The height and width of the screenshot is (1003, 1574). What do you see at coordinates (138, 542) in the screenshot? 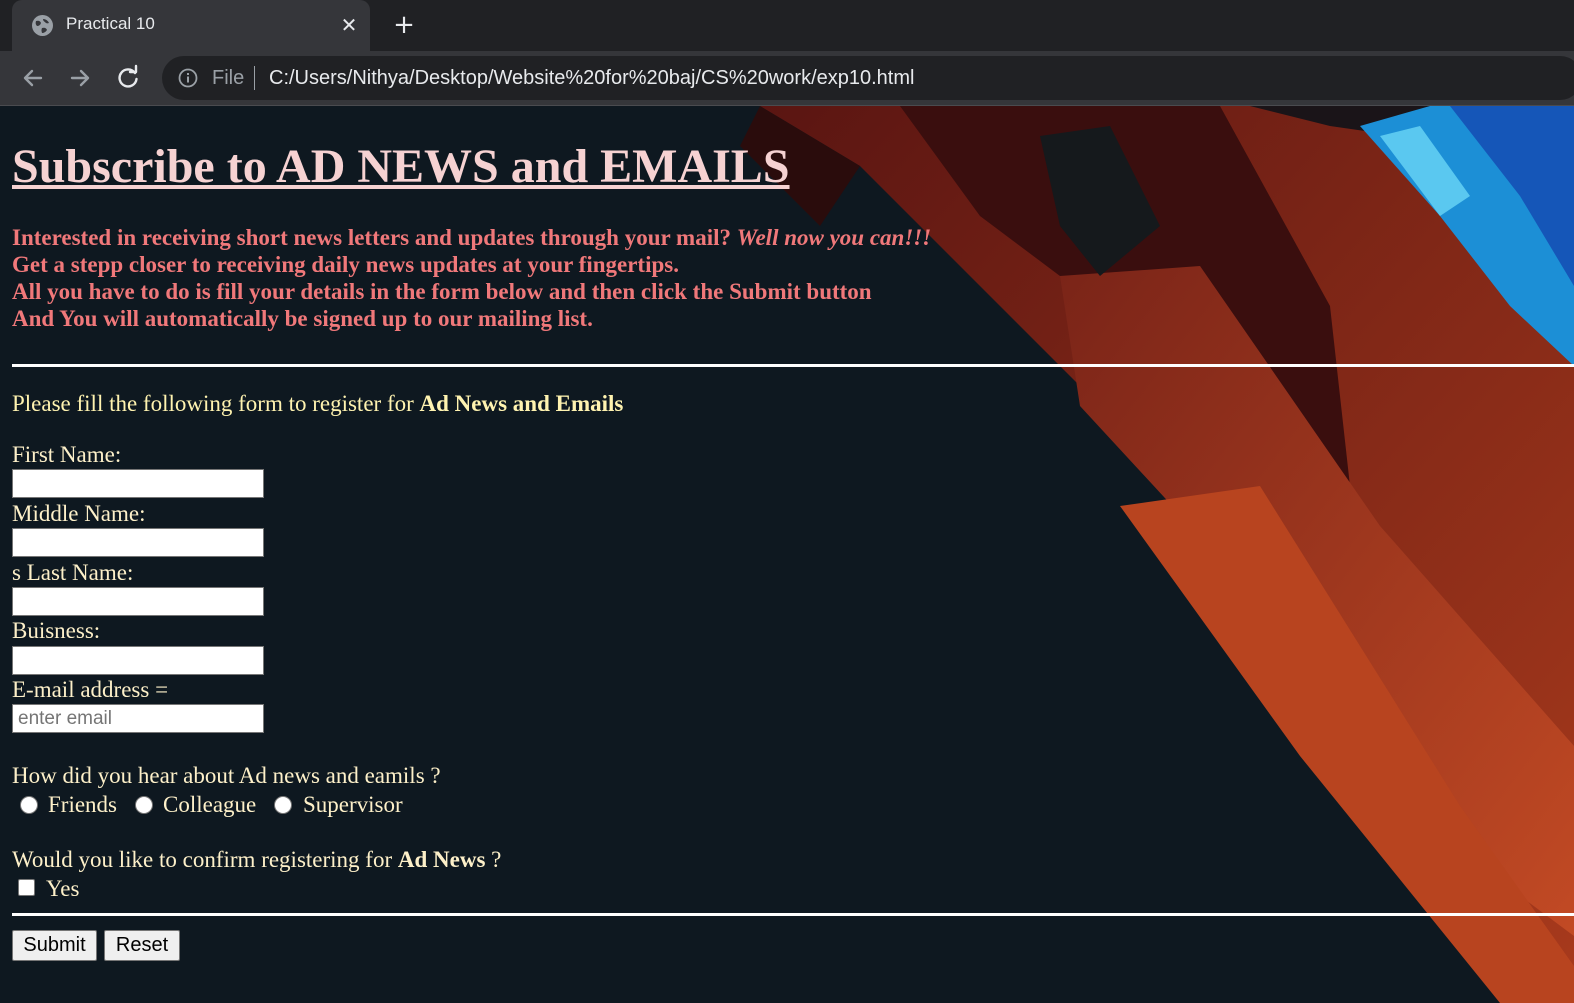
I see `middle-name-input` at bounding box center [138, 542].